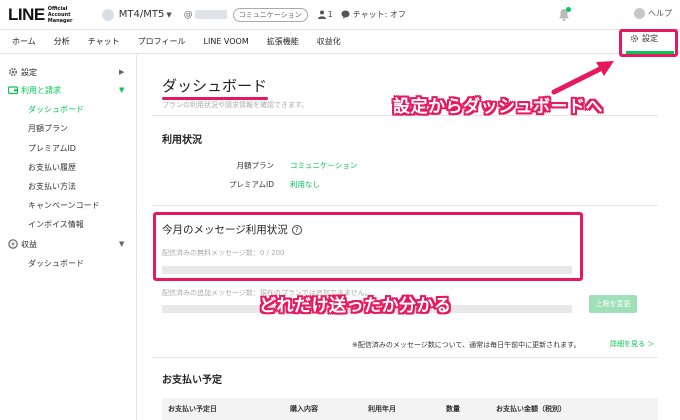 The height and width of the screenshot is (420, 680). Describe the element at coordinates (255, 165) in the screenshot. I see `plan-key: 月額プラン` at that location.